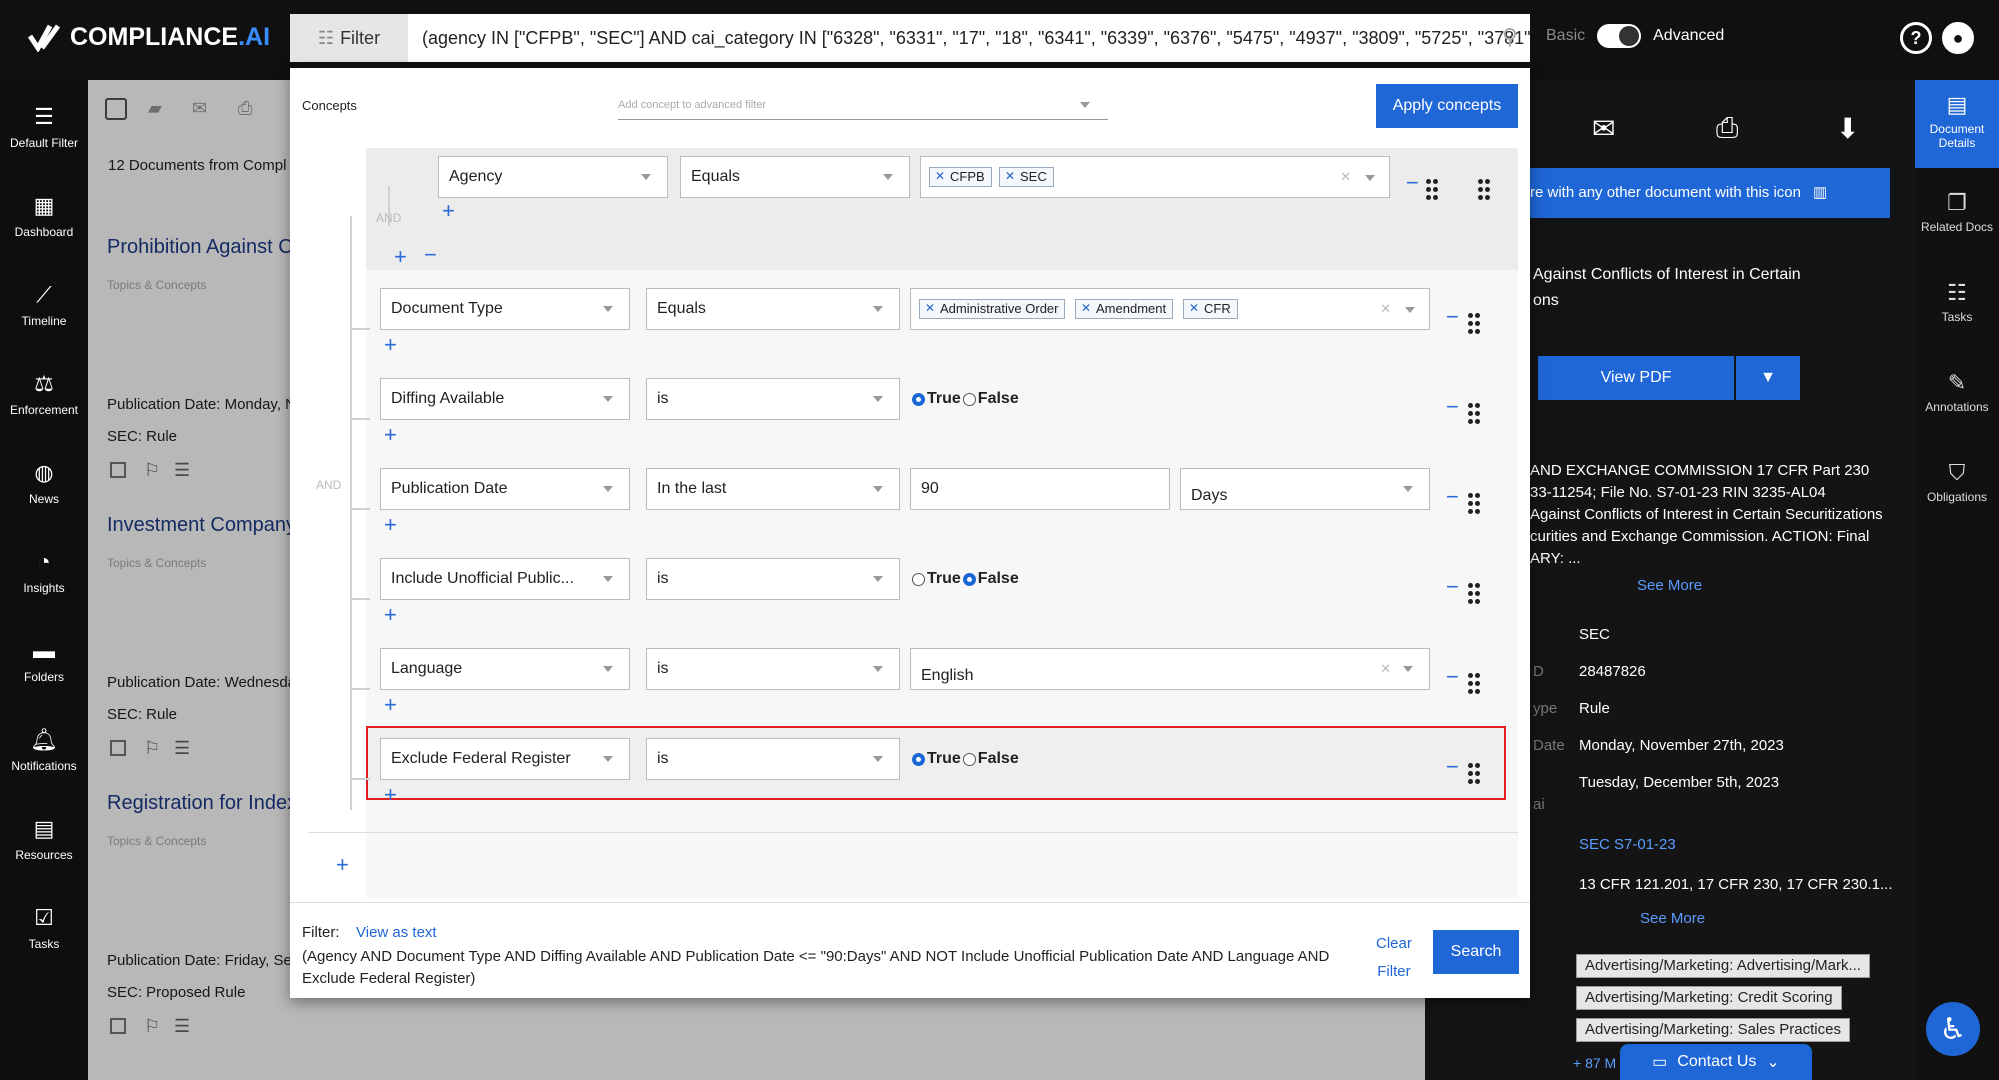 This screenshot has width=1999, height=1080. Describe the element at coordinates (1210, 309) in the screenshot. I see `value-chip: ✕ CFR` at that location.